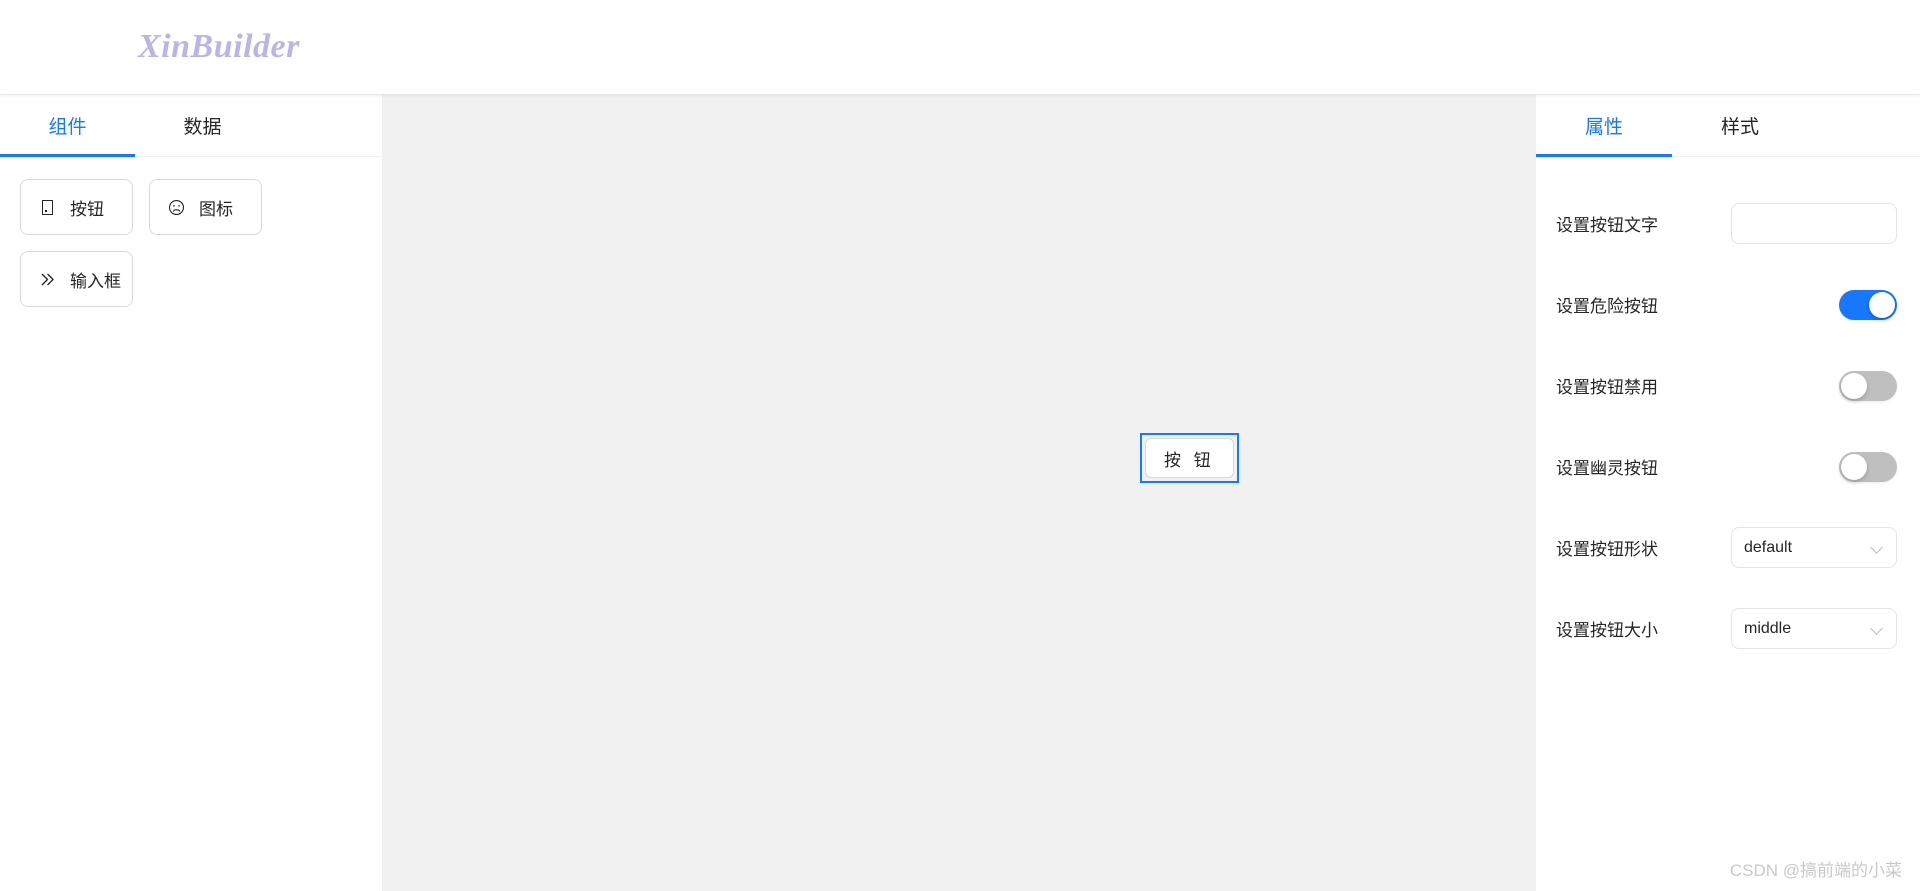 The image size is (1920, 891). What do you see at coordinates (1815, 466) in the screenshot?
I see `prop-control-ghost-button` at bounding box center [1815, 466].